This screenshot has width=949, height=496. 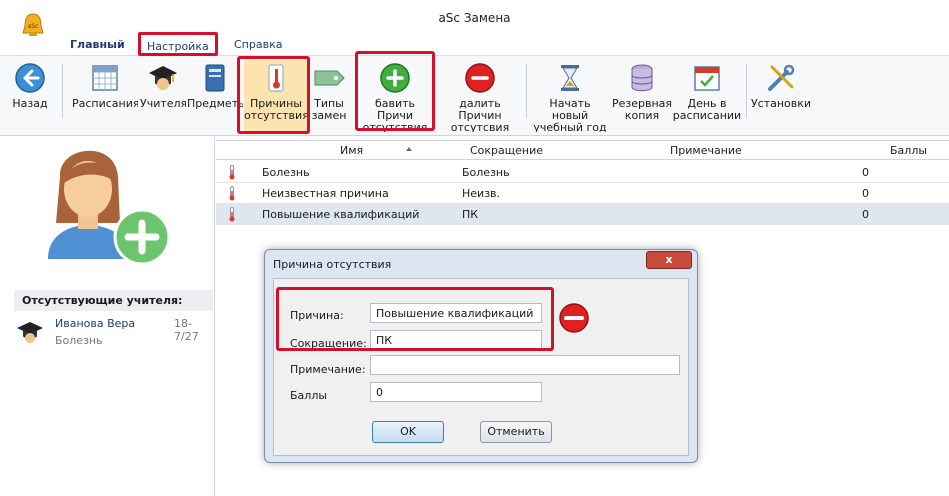 I want to click on hourglass-icon, so click(x=570, y=78).